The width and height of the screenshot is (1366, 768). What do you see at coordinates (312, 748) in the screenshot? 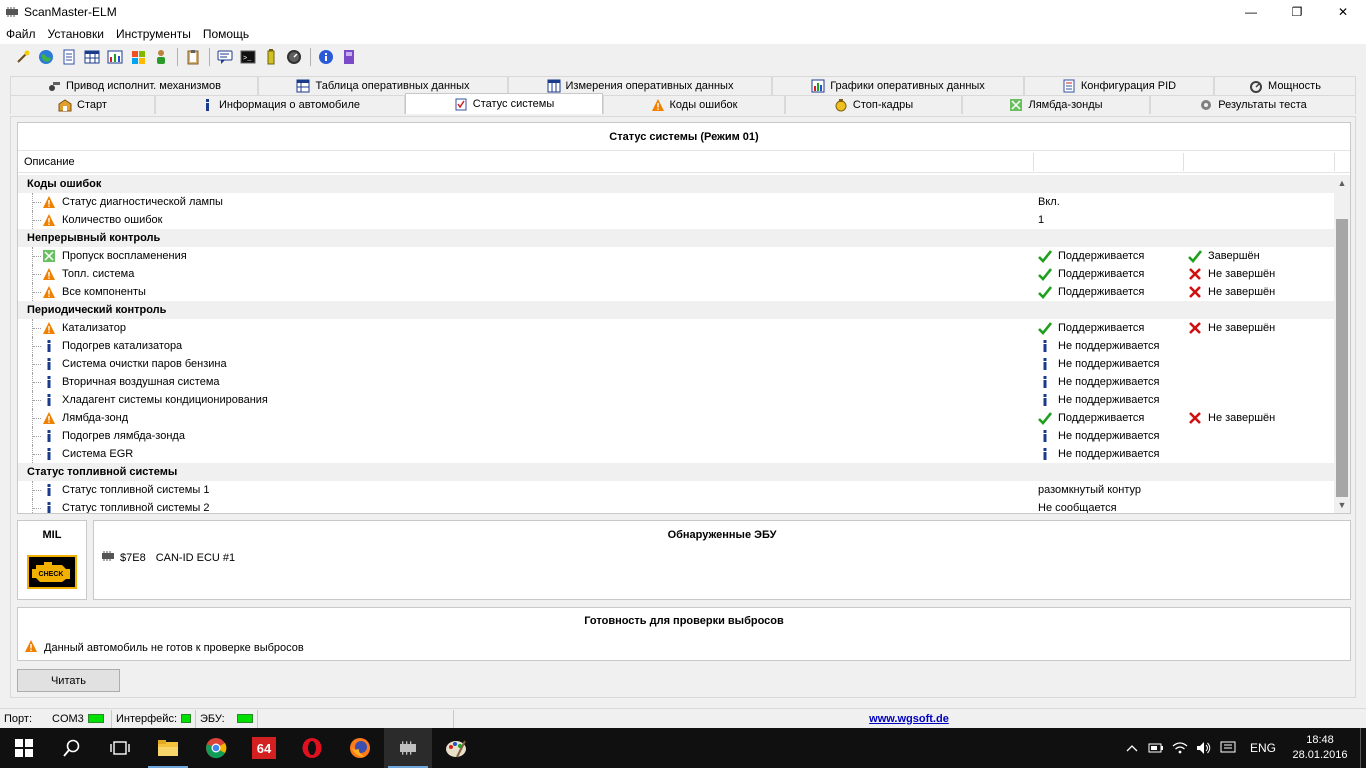
I see `opera-icon` at bounding box center [312, 748].